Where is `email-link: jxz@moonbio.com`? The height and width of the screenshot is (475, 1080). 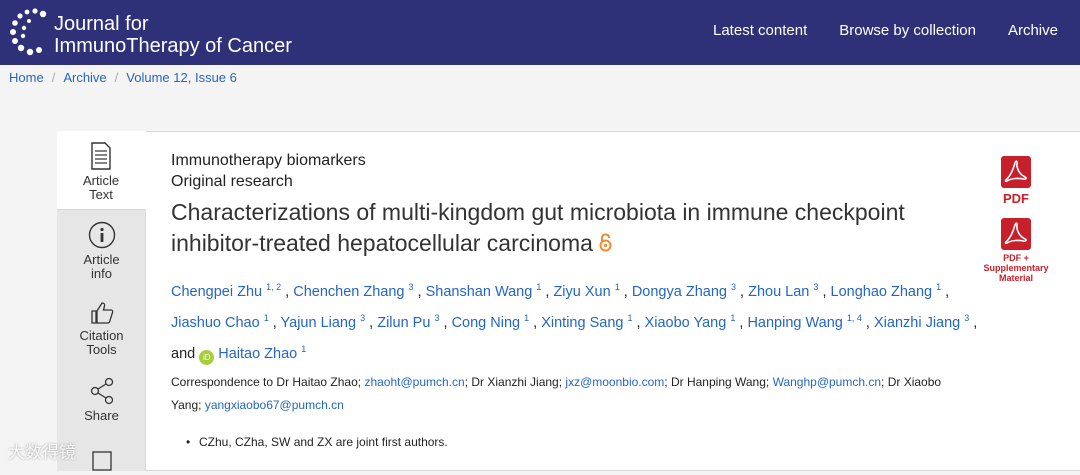
email-link: jxz@moonbio.com is located at coordinates (614, 382).